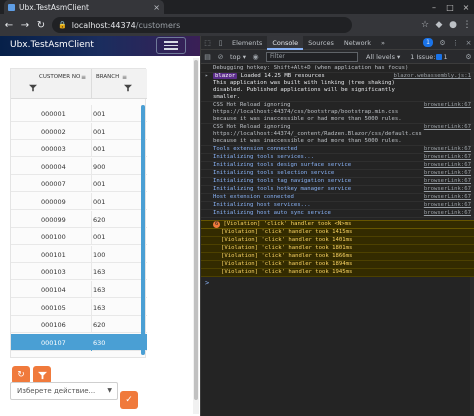 Image resolution: width=474 pixels, height=416 pixels. Describe the element at coordinates (468, 43) in the screenshot. I see `close-icon: ×` at that location.